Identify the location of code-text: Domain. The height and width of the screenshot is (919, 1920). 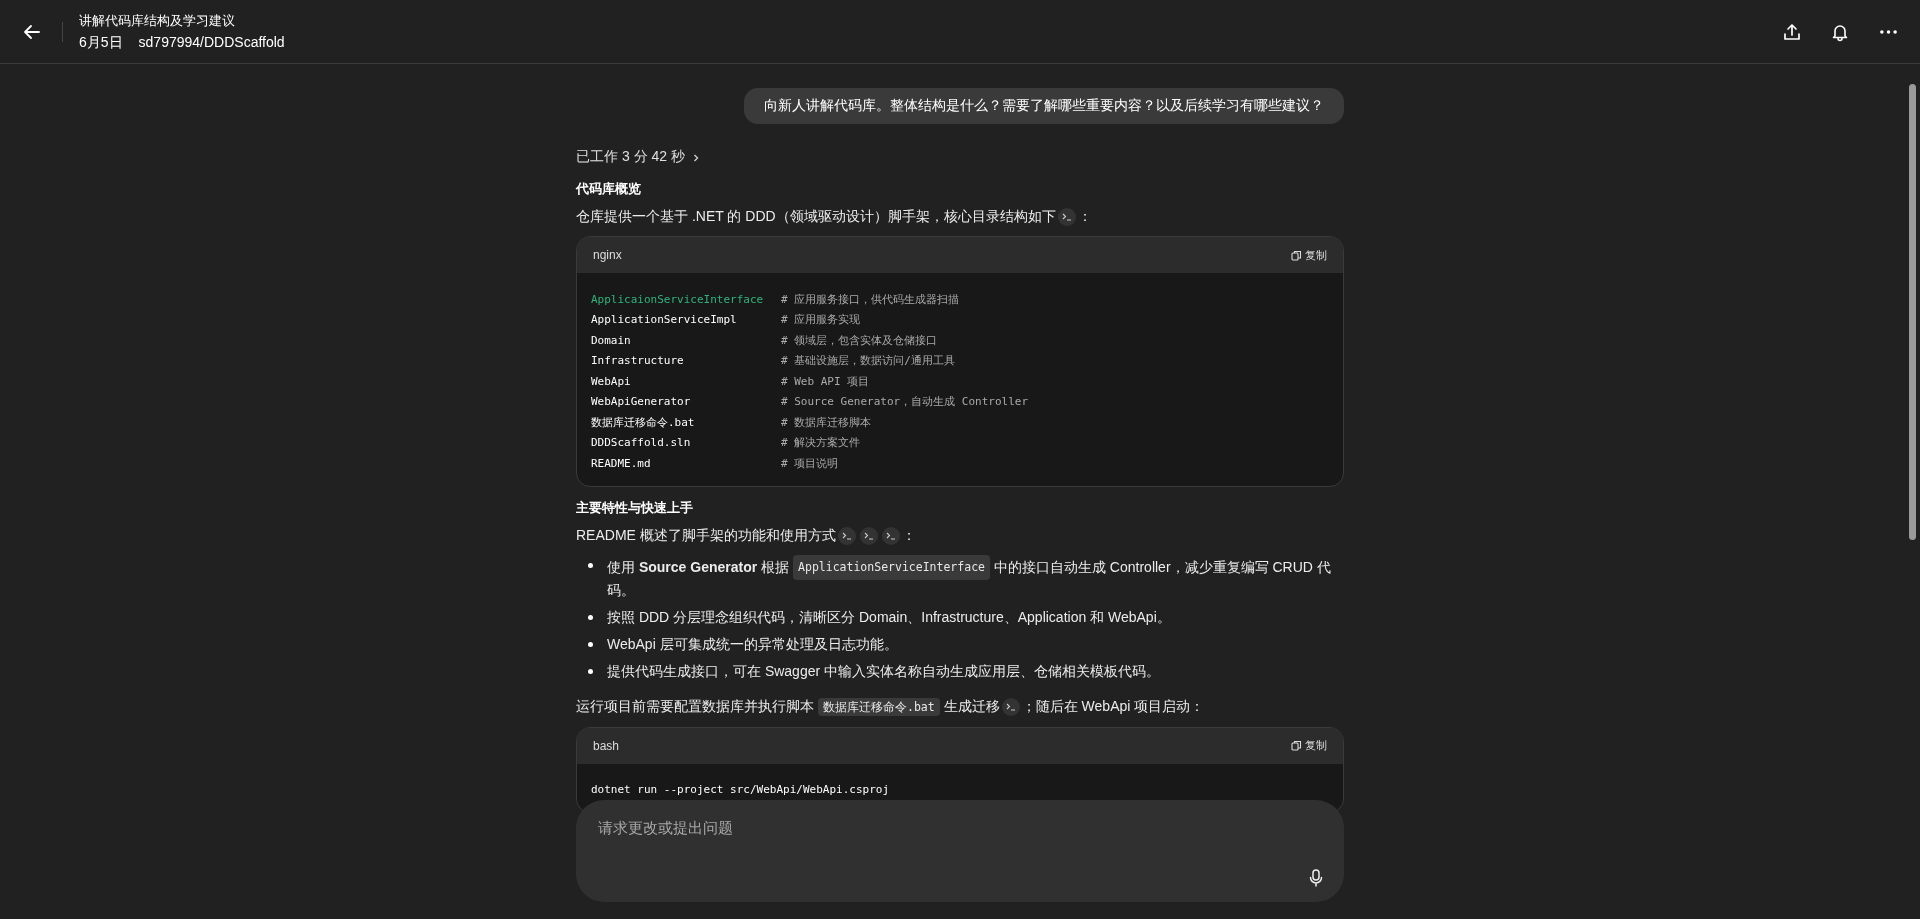
(611, 340).